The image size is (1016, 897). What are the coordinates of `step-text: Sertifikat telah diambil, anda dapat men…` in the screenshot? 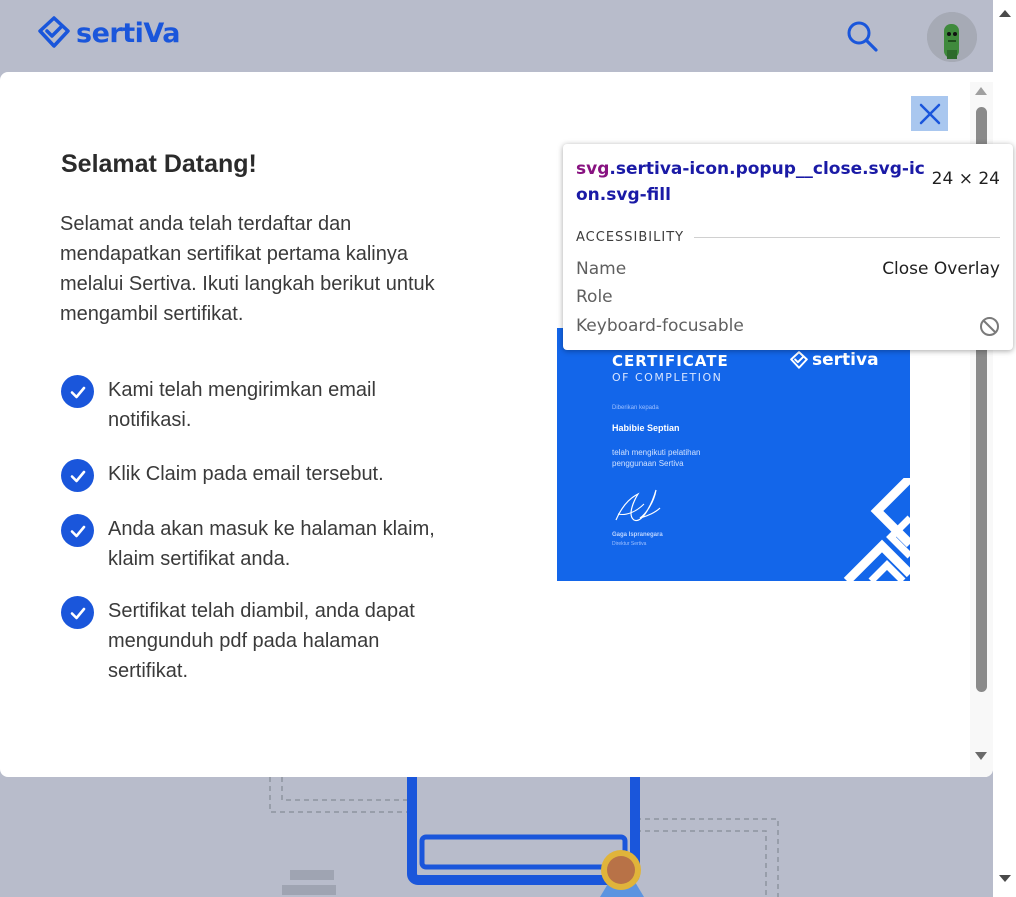 It's located at (261, 641).